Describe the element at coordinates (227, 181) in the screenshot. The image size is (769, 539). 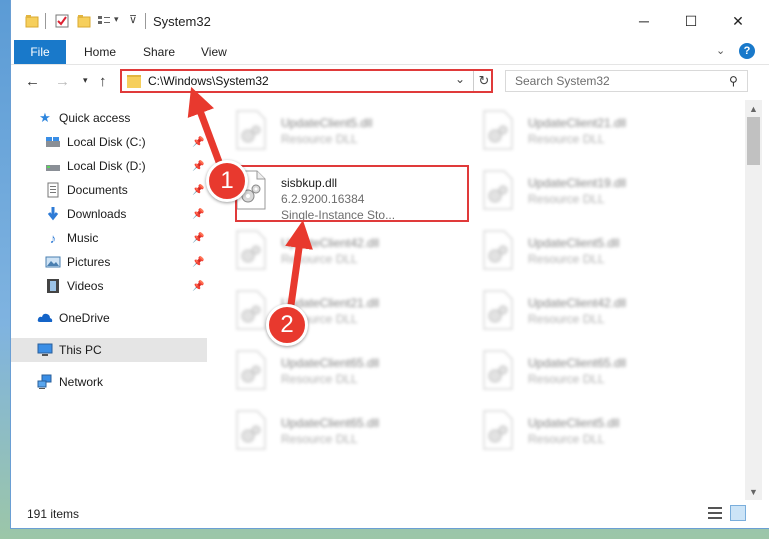
I see `step-1-badge: 1` at that location.